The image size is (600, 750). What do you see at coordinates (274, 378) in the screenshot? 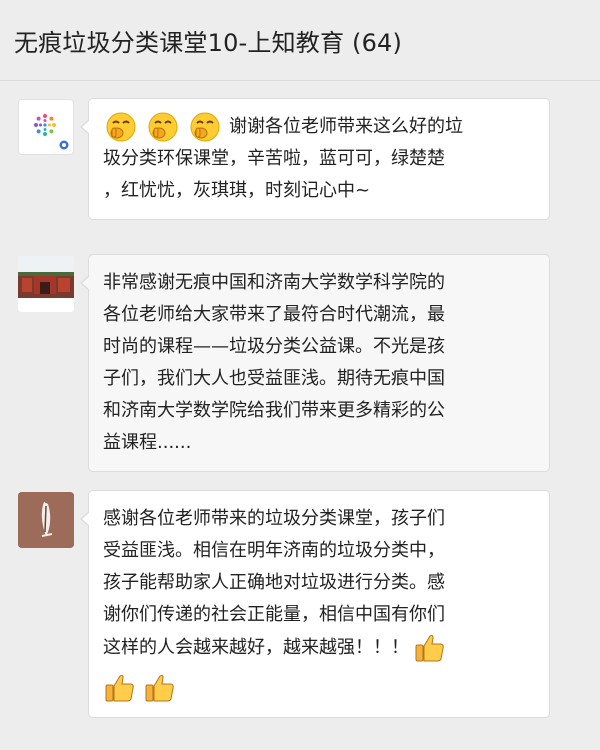
I see `message-line: 子们，我们大人也受益匪浅。期待无痕中国` at bounding box center [274, 378].